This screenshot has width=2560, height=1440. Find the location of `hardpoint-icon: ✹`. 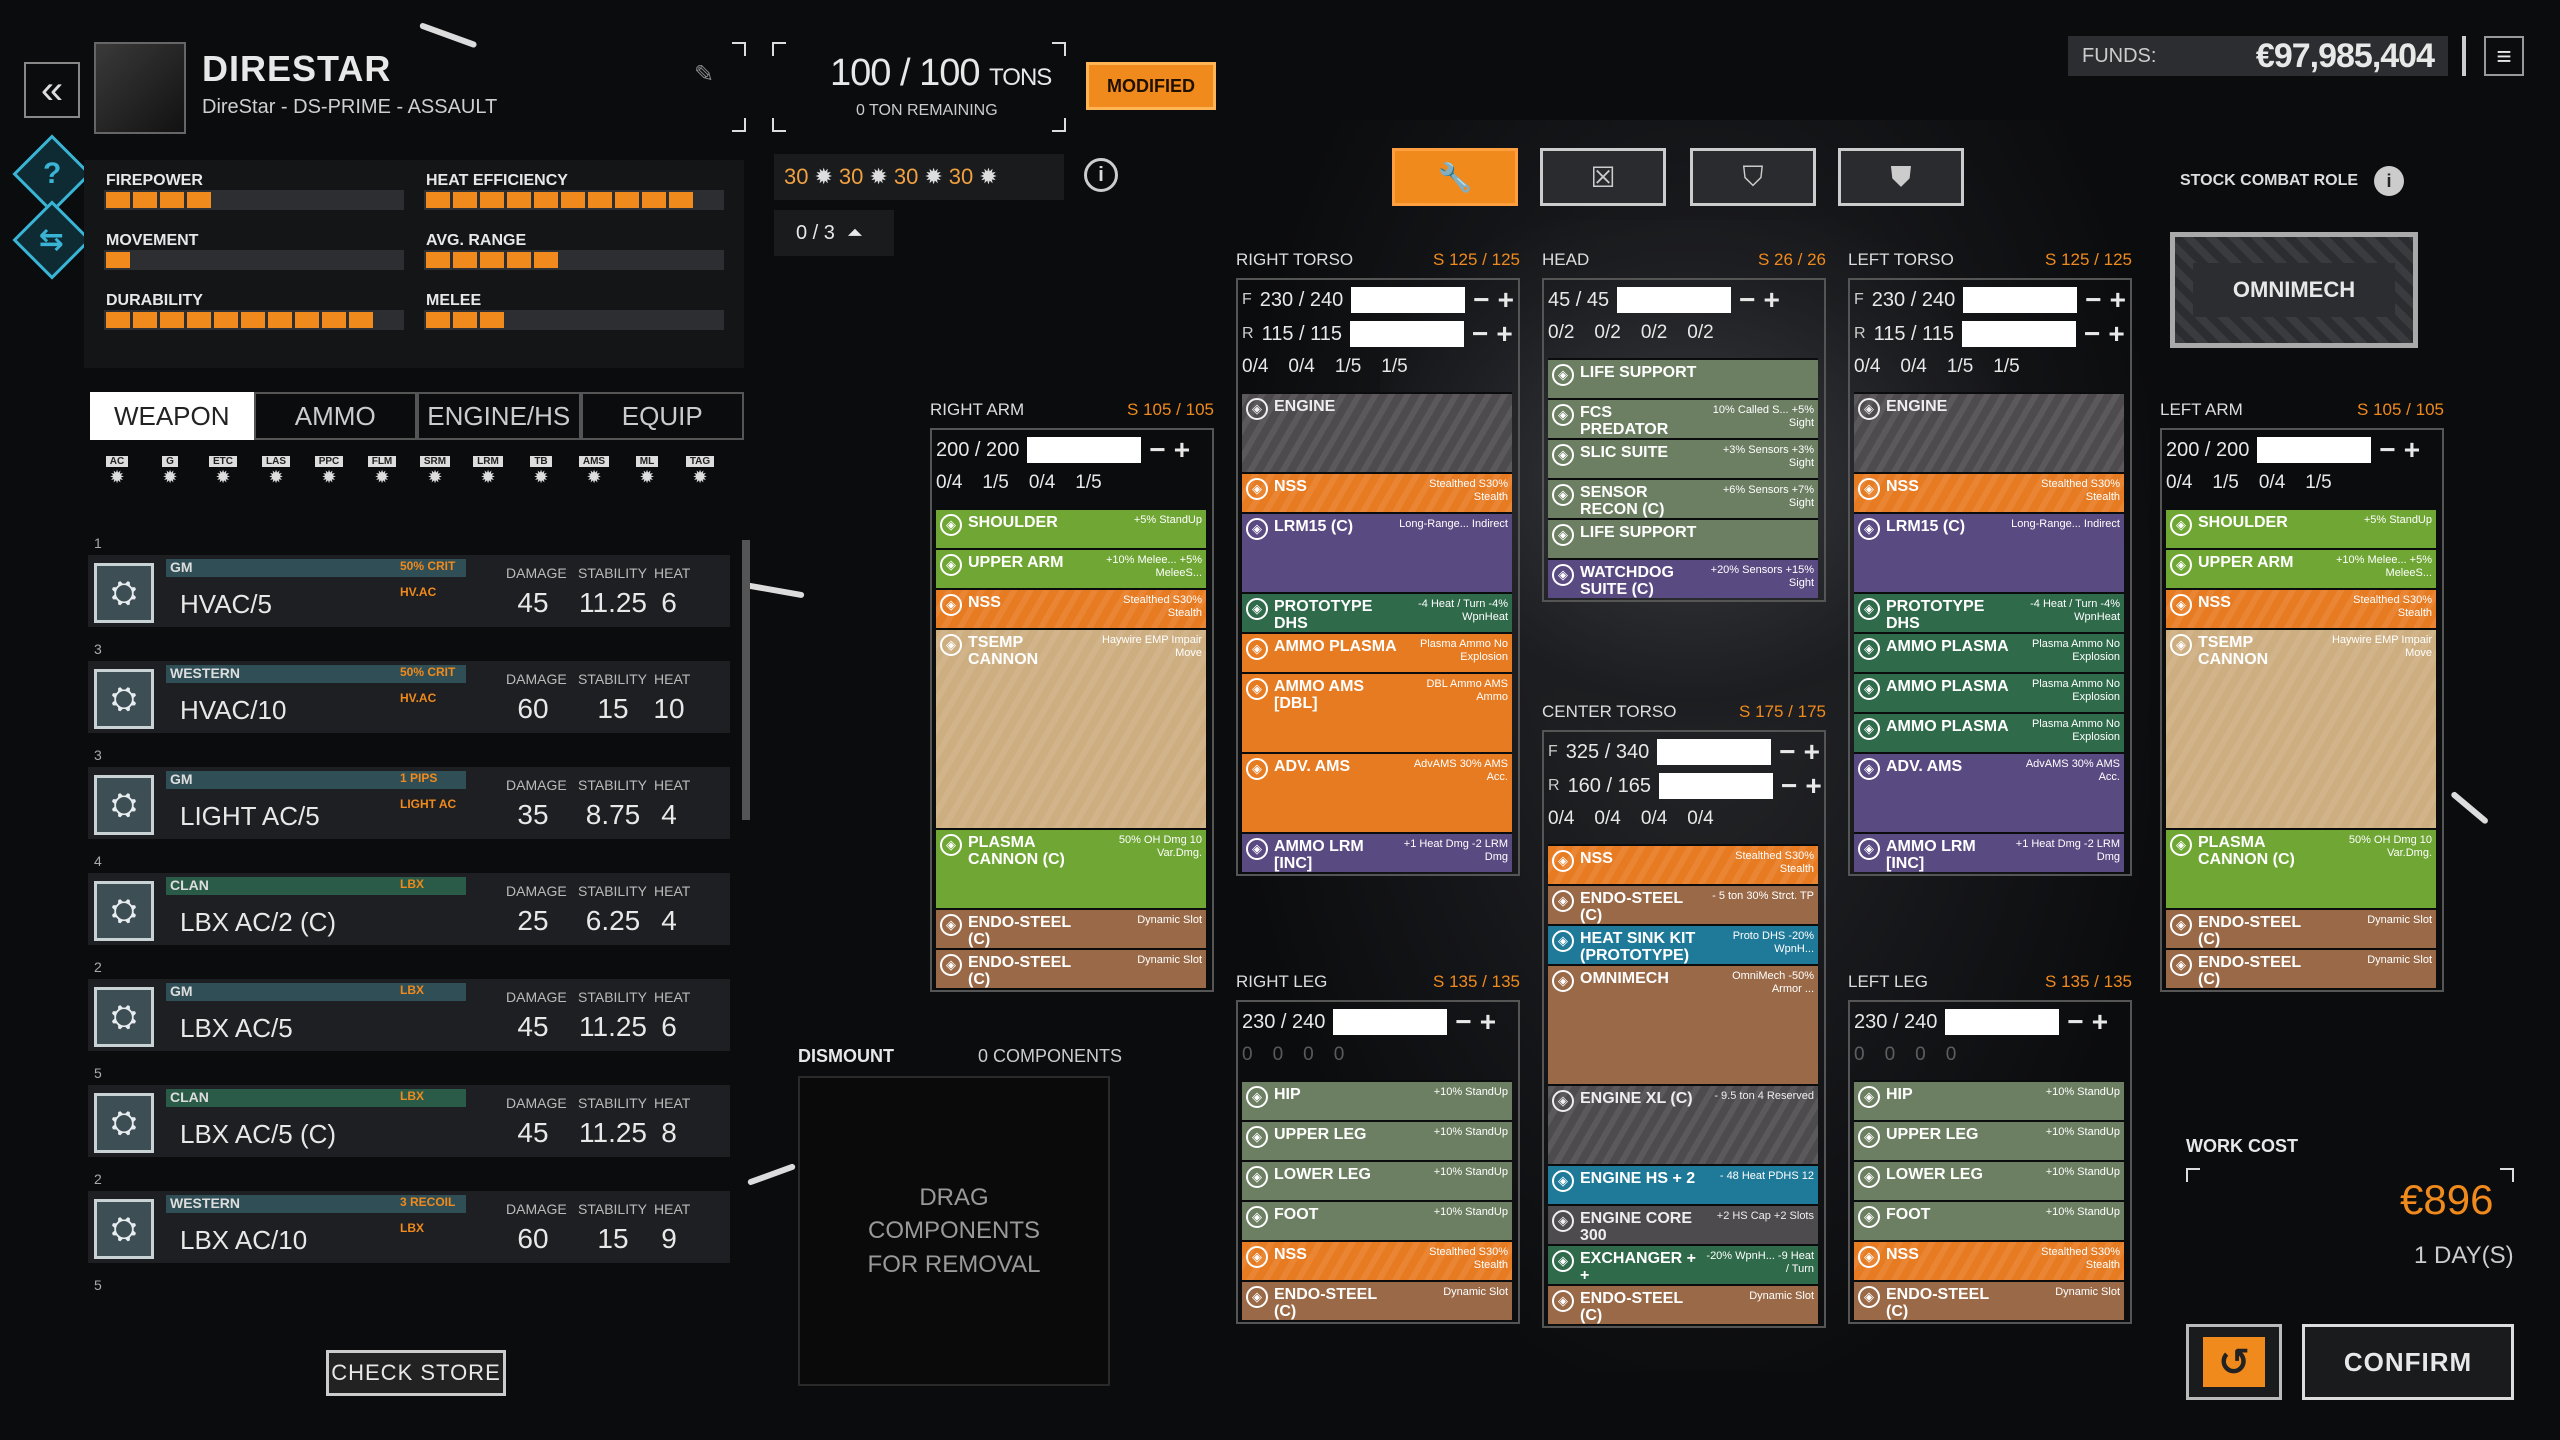

hardpoint-icon: ✹ is located at coordinates (878, 176).